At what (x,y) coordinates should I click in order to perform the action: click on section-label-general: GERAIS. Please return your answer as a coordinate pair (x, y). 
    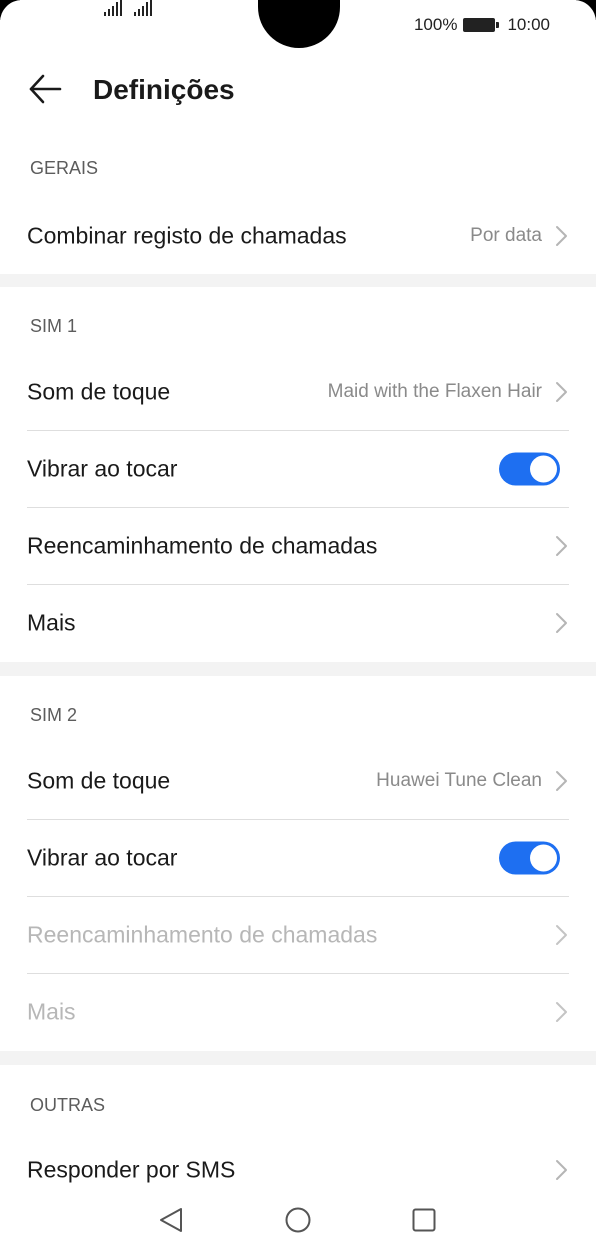
    Looking at the image, I should click on (64, 168).